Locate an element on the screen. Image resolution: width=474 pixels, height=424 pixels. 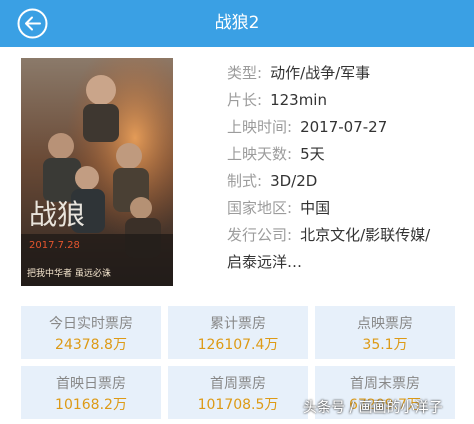
svg-text: 2017.7.28 is located at coordinates (54, 245).